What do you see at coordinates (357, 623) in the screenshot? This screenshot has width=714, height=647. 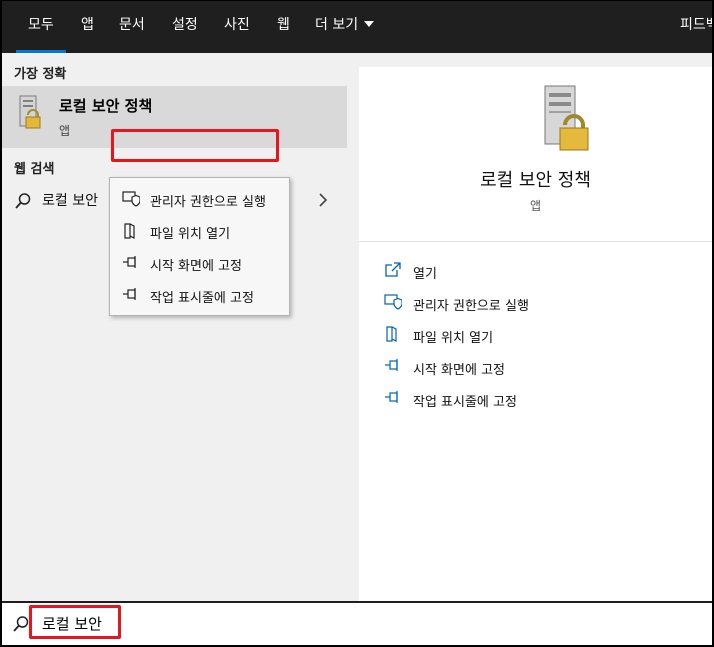 I see `search-bar: 로컬 보안` at bounding box center [357, 623].